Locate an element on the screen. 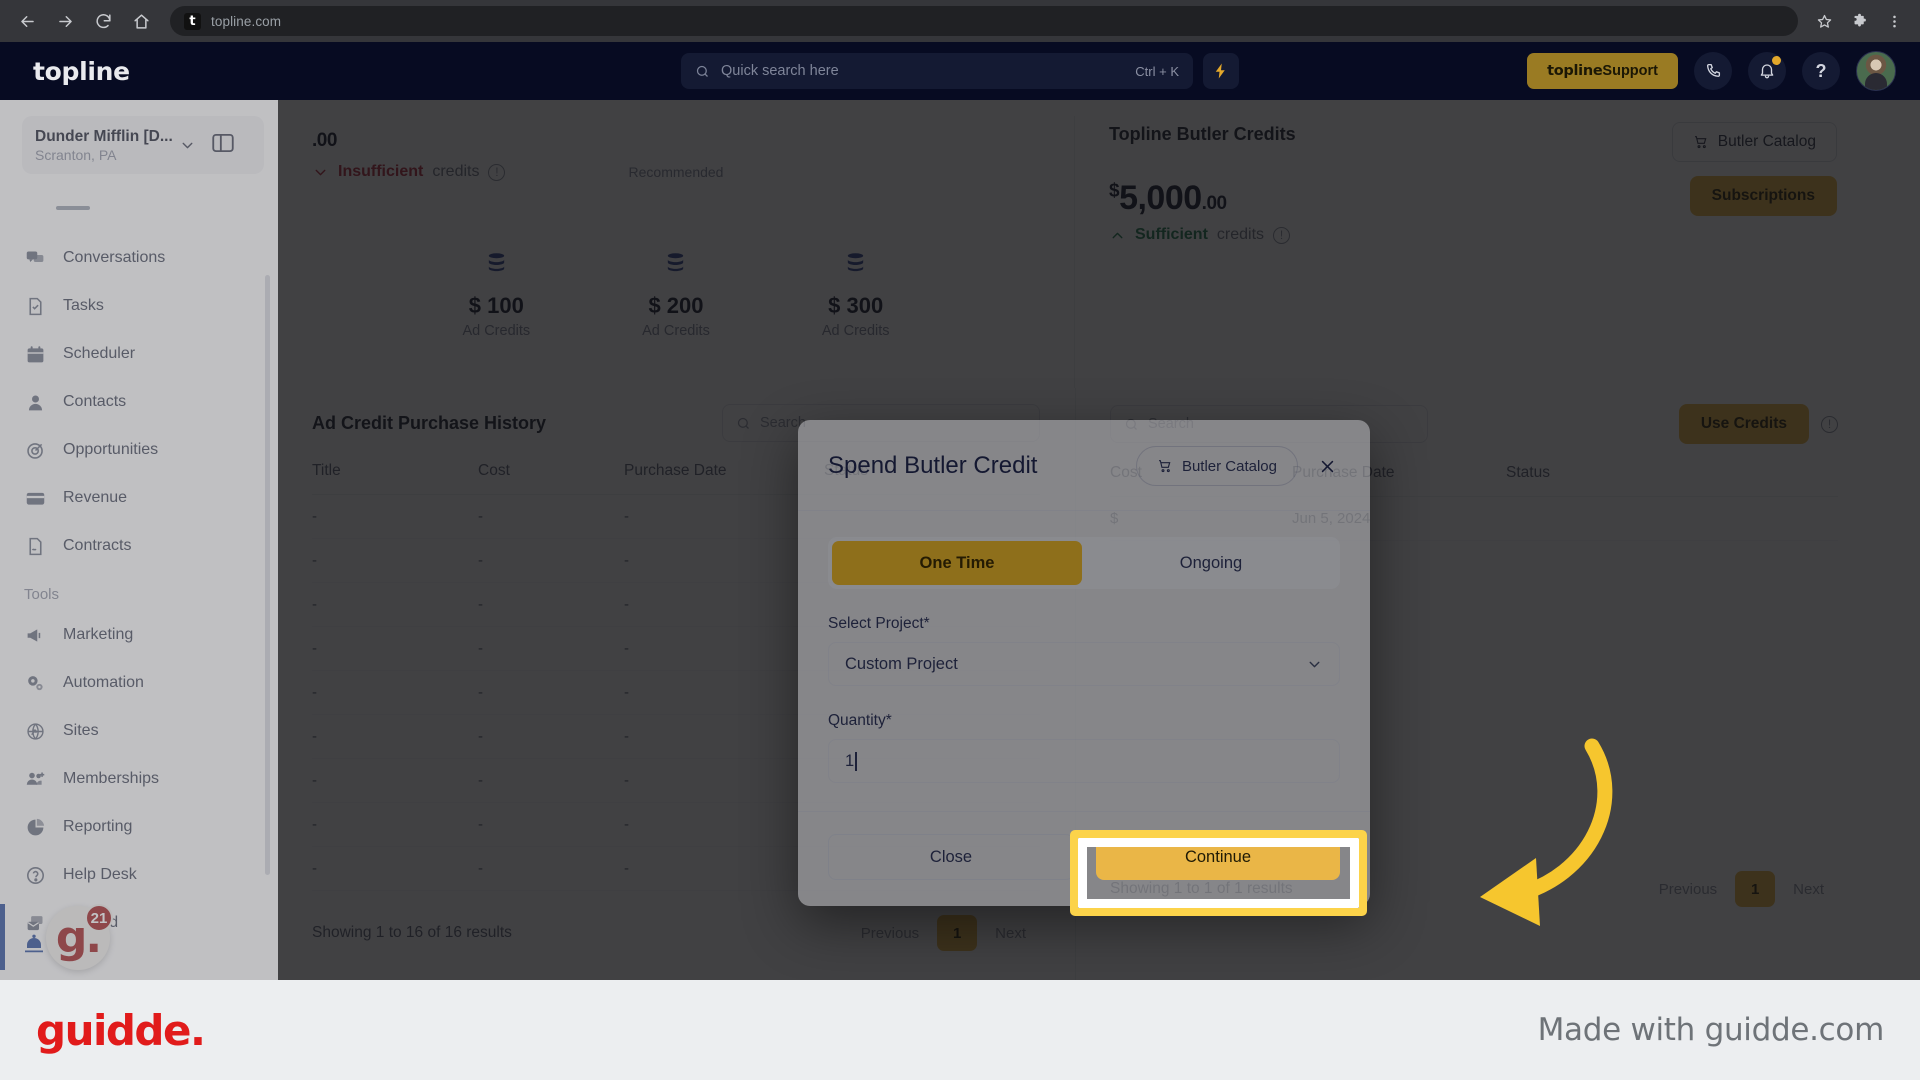  guidde-footer: guidde. Made with guidde.com is located at coordinates (960, 1030).